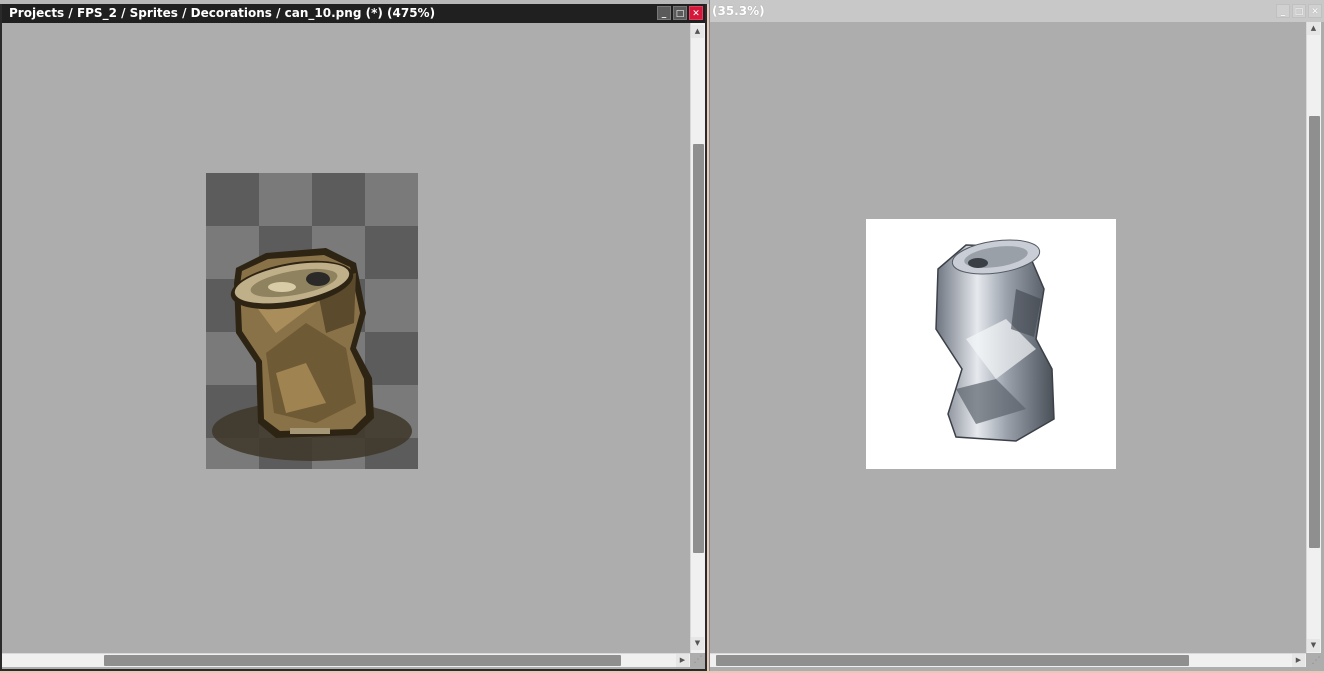 The height and width of the screenshot is (673, 1324). I want to click on reference-photo, so click(991, 344).